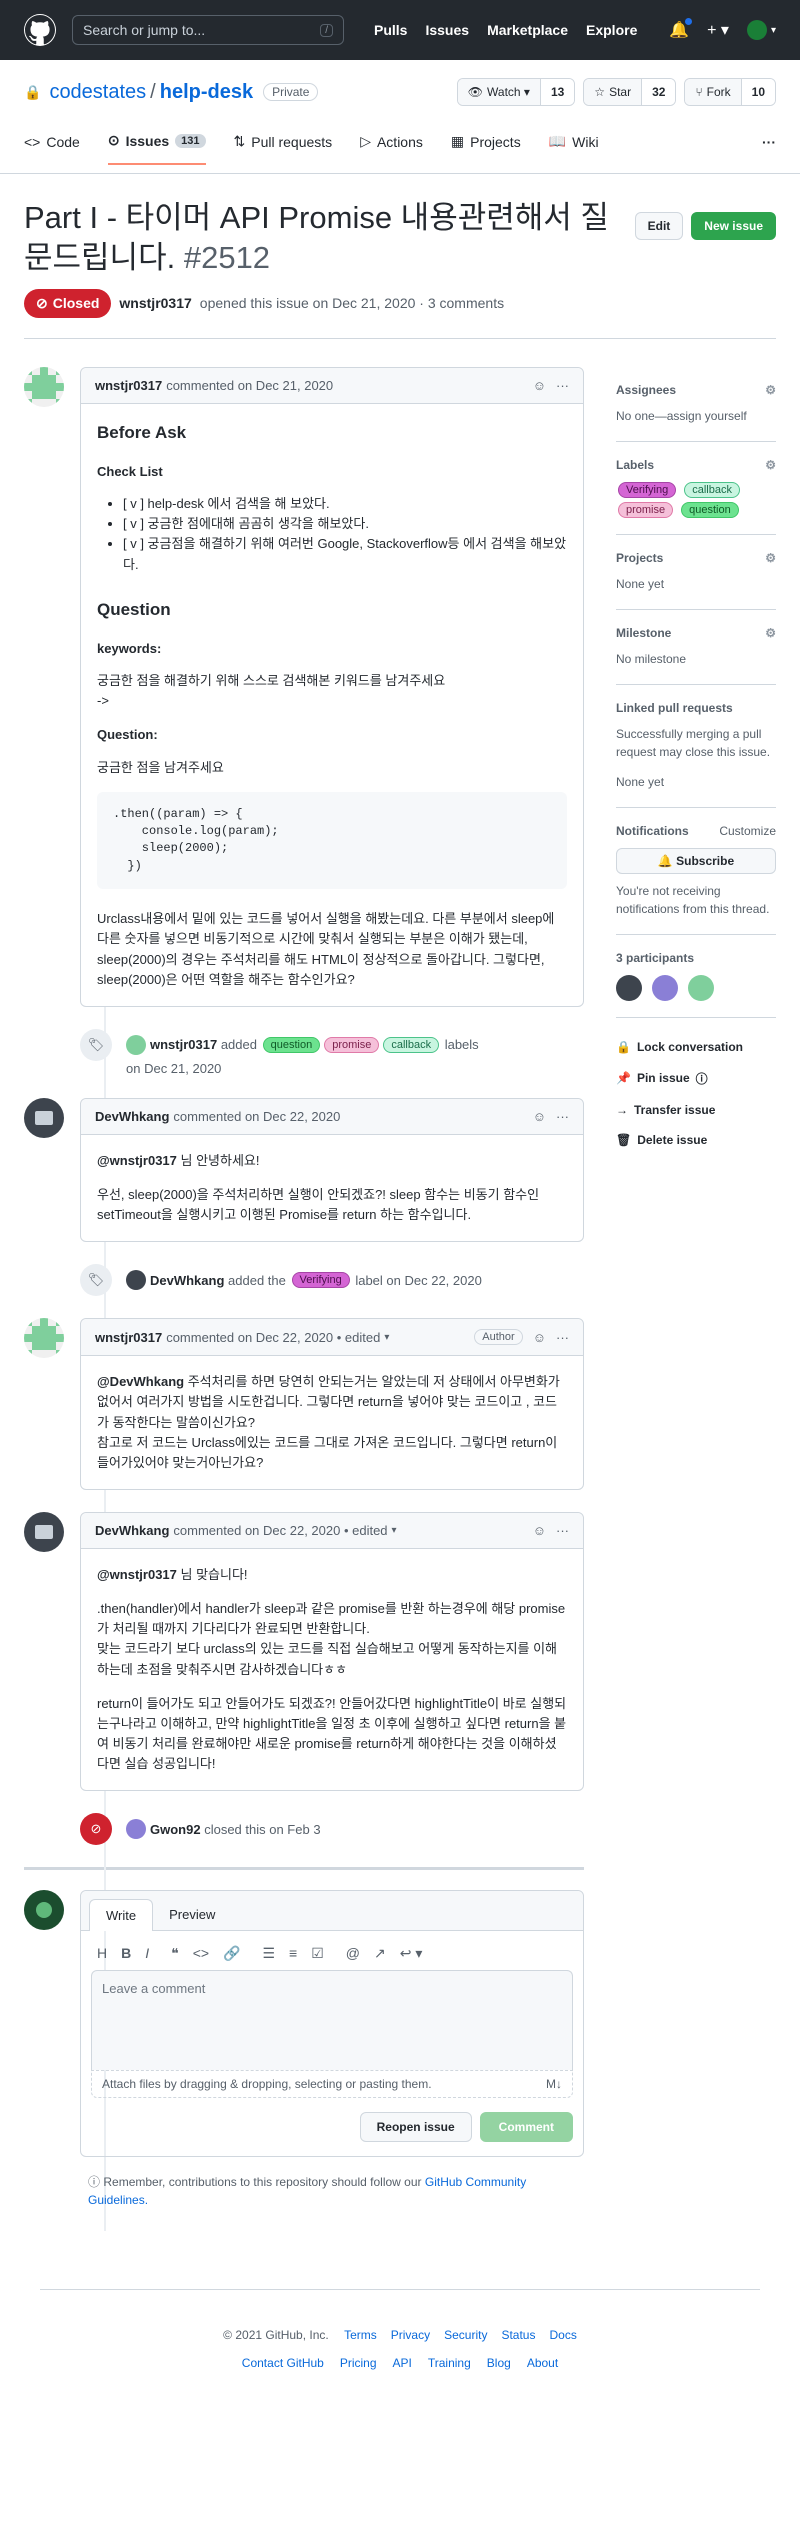  What do you see at coordinates (449, 2363) in the screenshot?
I see `footer-link-training: Training` at bounding box center [449, 2363].